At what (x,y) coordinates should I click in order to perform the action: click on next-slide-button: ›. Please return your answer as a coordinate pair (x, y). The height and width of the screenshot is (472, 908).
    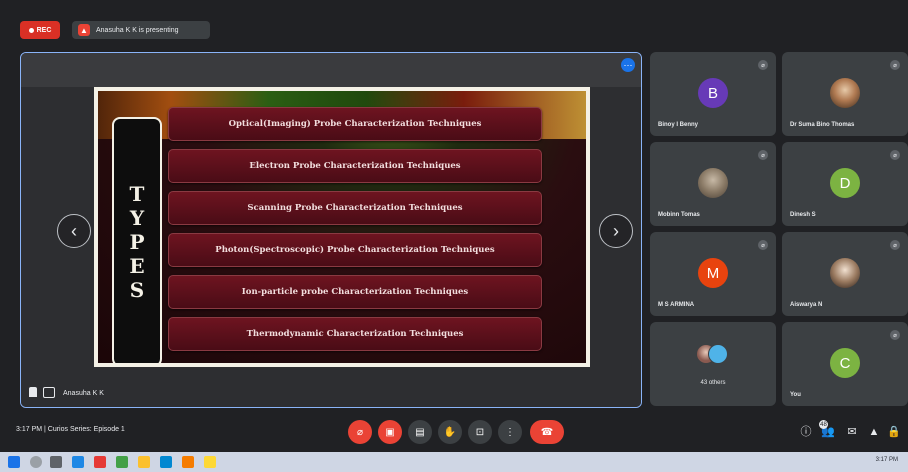
    Looking at the image, I should click on (616, 231).